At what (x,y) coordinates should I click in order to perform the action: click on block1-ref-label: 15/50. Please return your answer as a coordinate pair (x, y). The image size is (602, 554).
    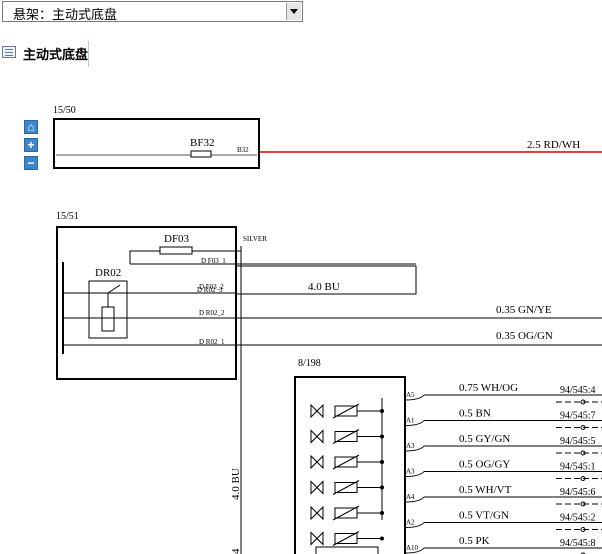
    Looking at the image, I should click on (64, 110).